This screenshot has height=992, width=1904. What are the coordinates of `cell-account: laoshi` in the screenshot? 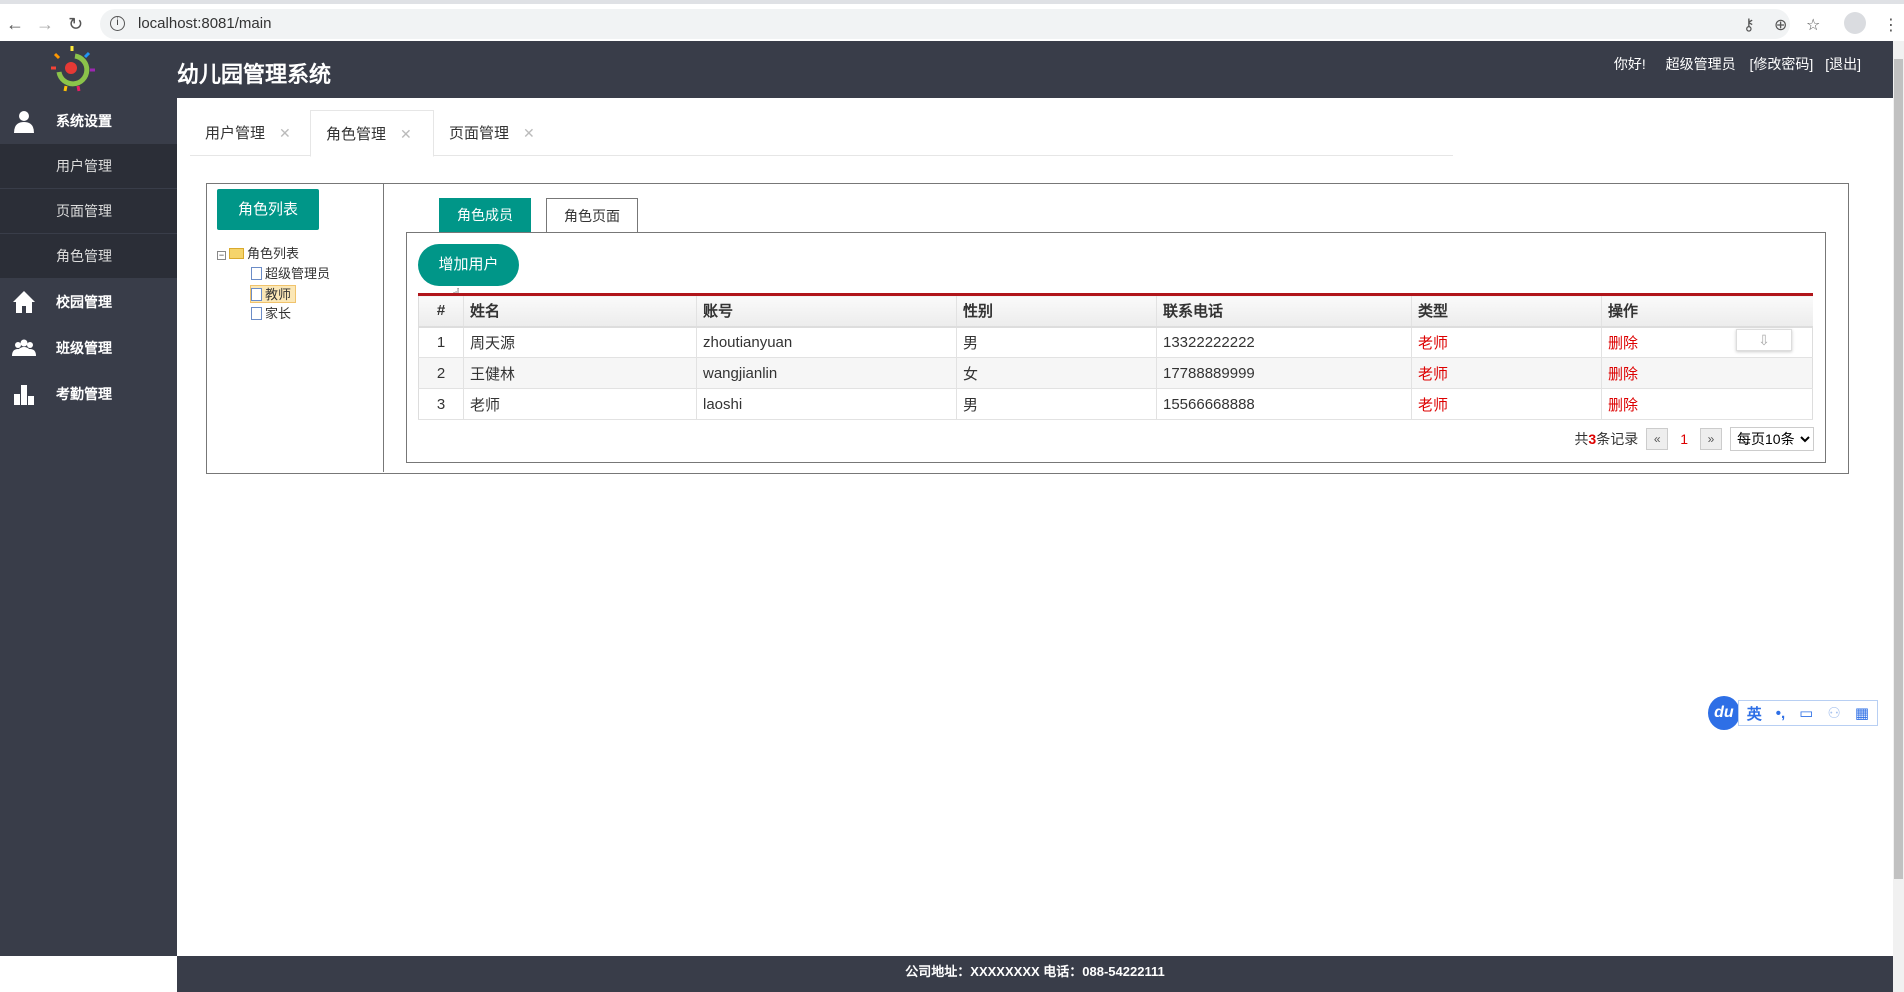 It's located at (826, 404).